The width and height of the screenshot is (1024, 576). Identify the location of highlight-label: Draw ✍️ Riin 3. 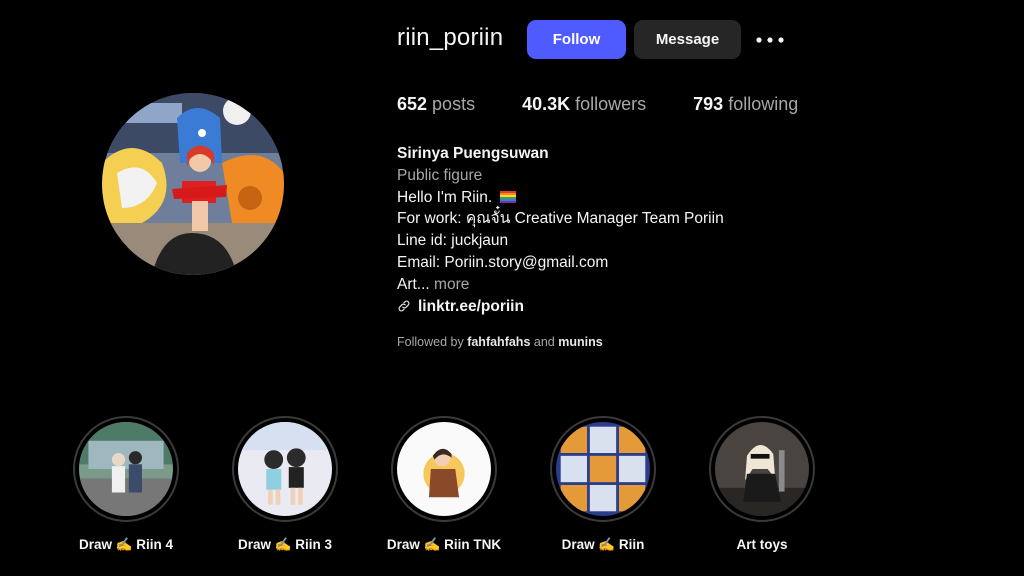
(285, 544).